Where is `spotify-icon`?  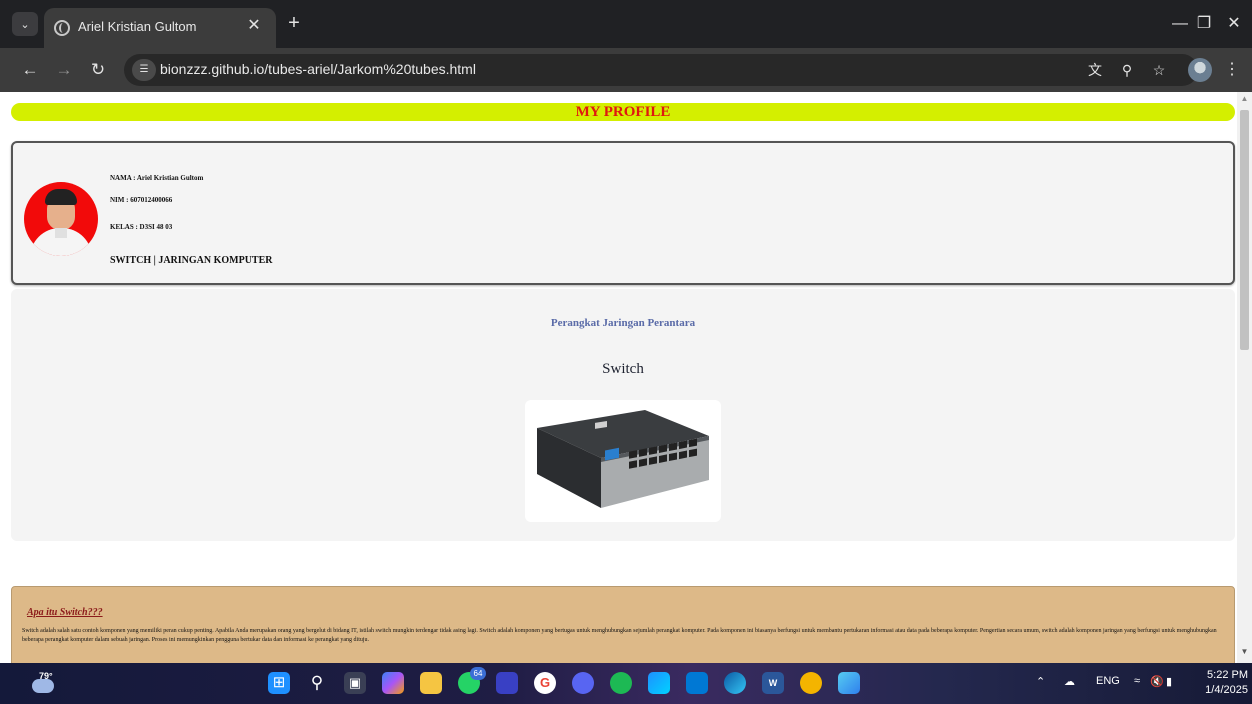
spotify-icon is located at coordinates (621, 683).